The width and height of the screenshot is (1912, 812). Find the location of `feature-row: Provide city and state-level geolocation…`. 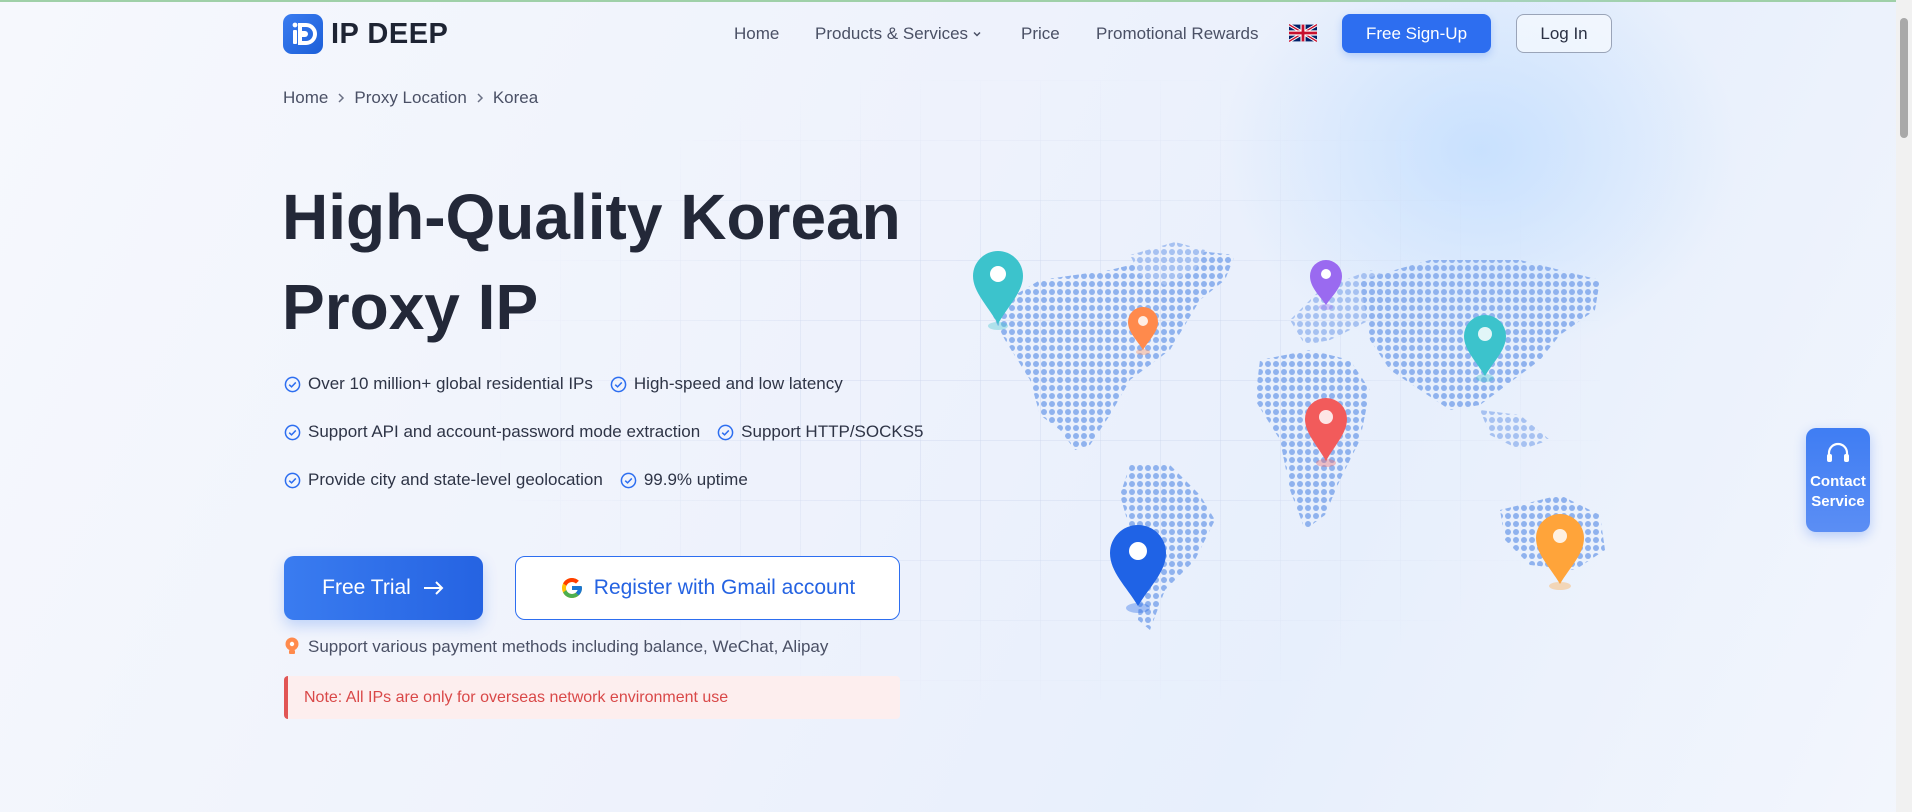

feature-row: Provide city and state-level geolocation… is located at coordinates (604, 494).